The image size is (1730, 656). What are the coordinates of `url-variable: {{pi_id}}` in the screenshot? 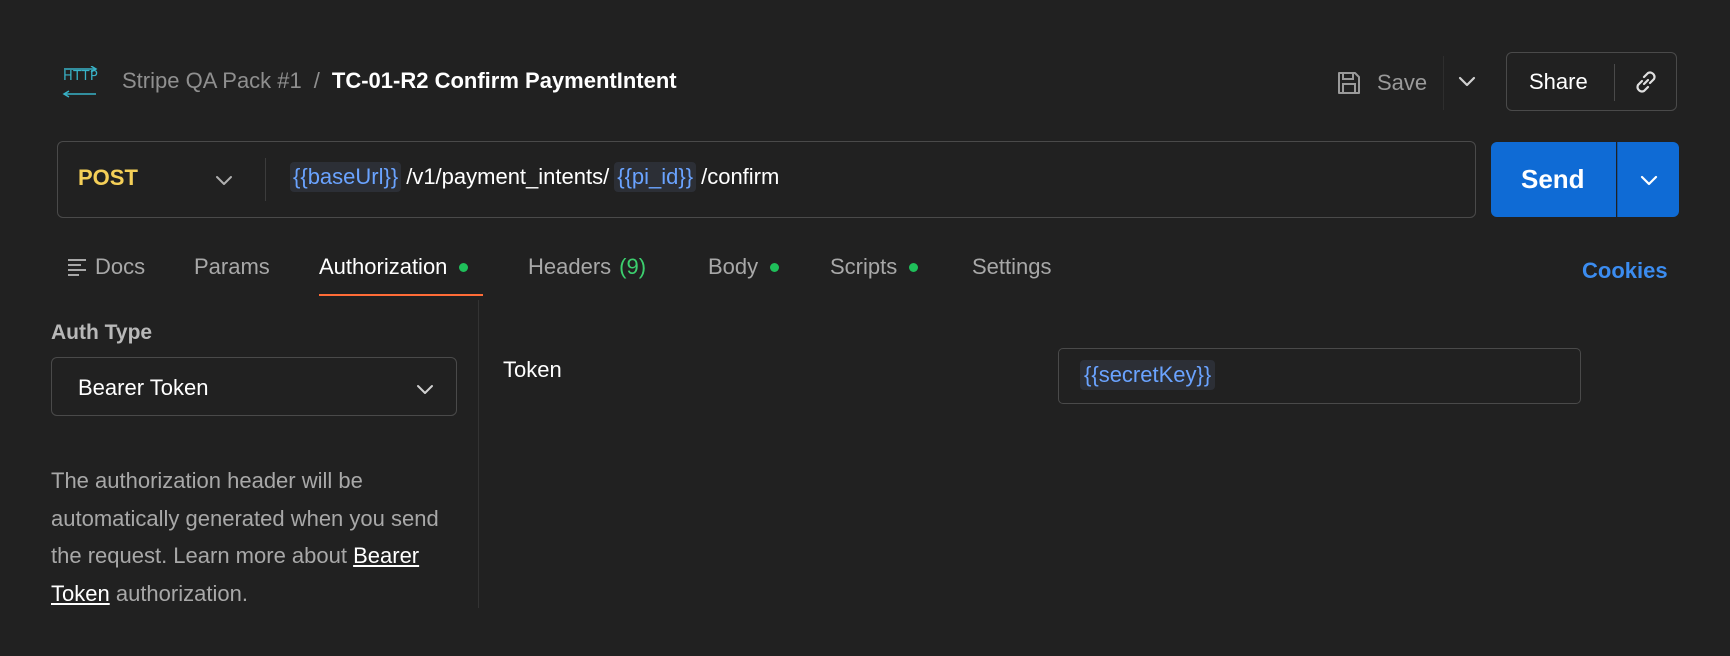 It's located at (655, 177).